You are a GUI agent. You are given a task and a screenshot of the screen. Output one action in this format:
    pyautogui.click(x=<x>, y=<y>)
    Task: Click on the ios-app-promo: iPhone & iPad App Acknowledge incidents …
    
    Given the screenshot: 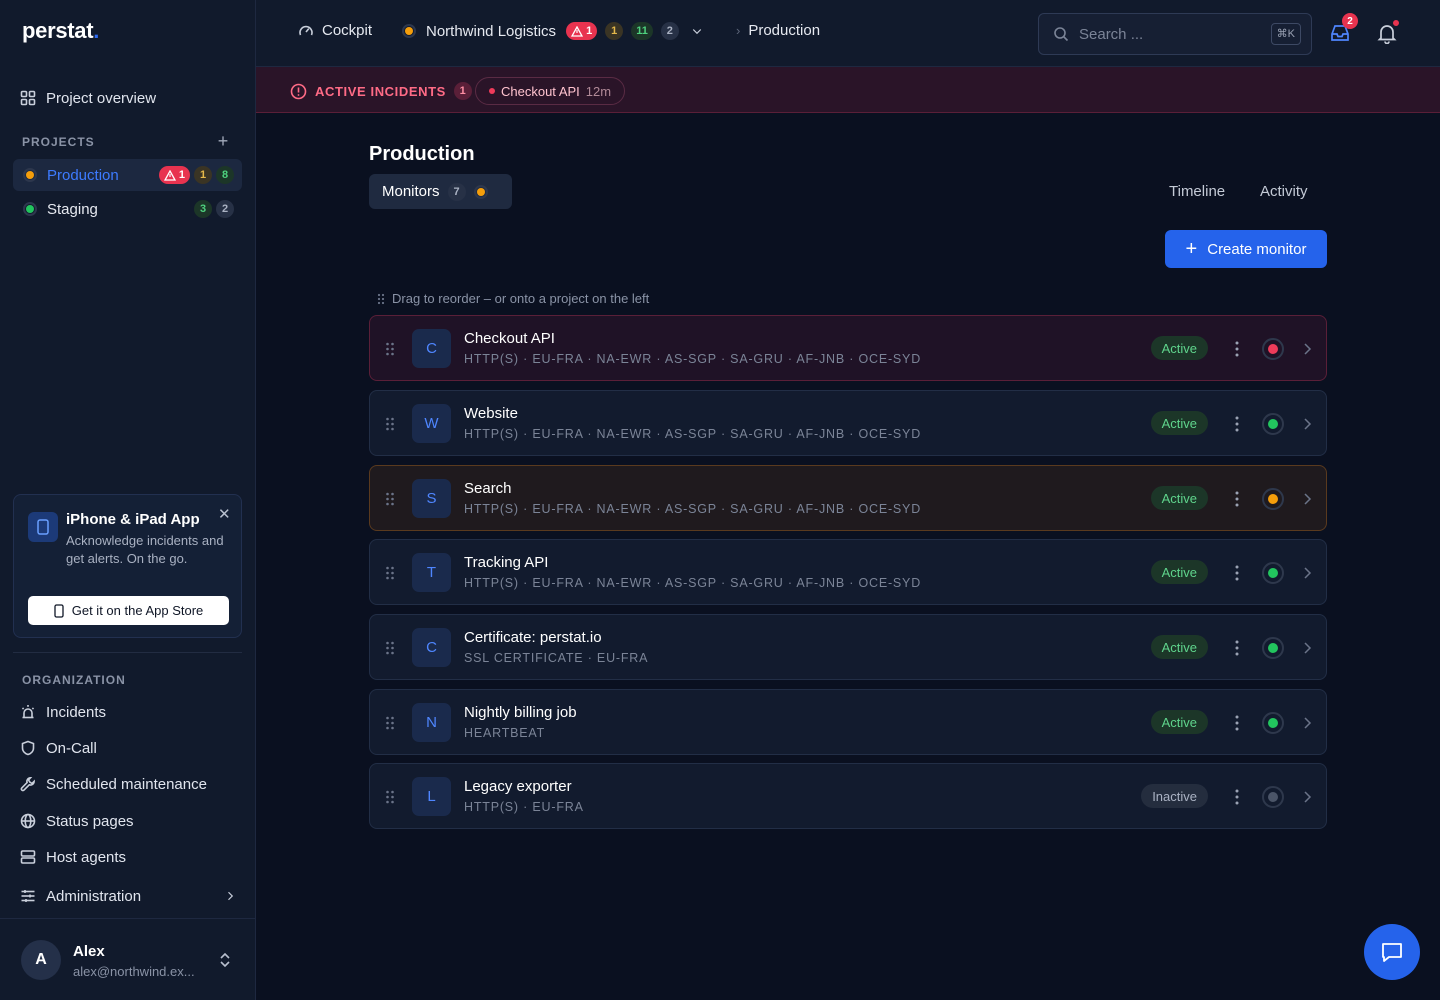 What is the action you would take?
    pyautogui.click(x=127, y=566)
    